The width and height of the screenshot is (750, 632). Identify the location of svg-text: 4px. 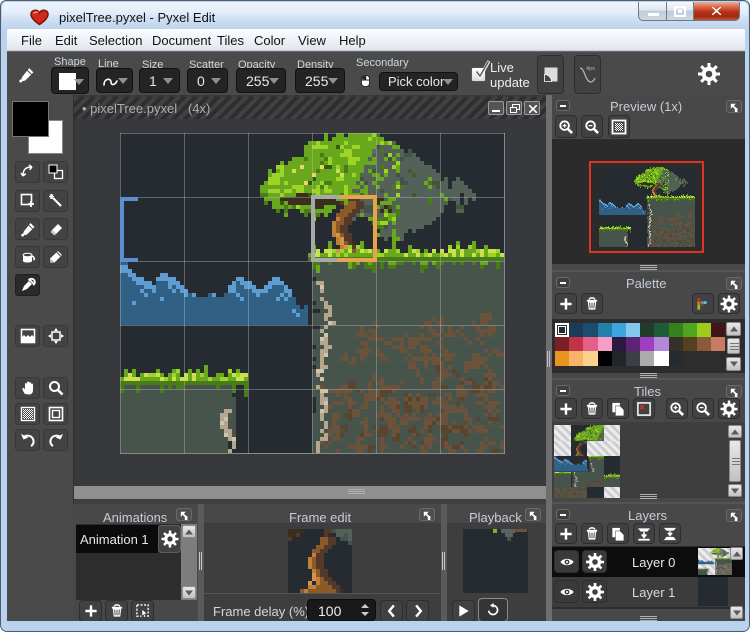
(590, 69).